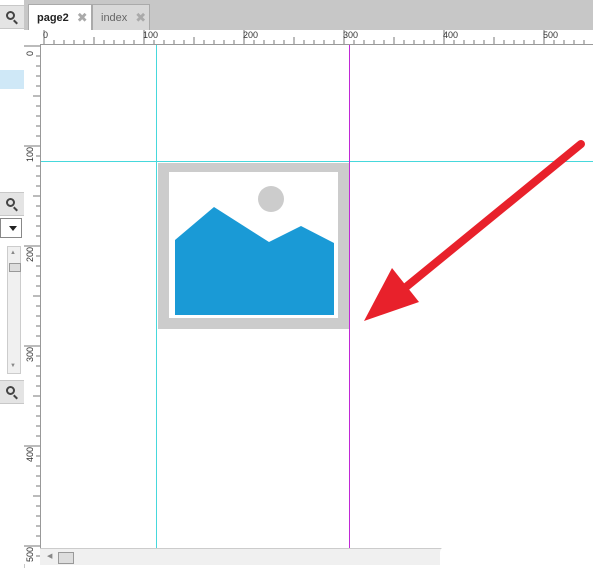 The image size is (593, 568). Describe the element at coordinates (474, 230) in the screenshot. I see `annotation-arrow` at that location.